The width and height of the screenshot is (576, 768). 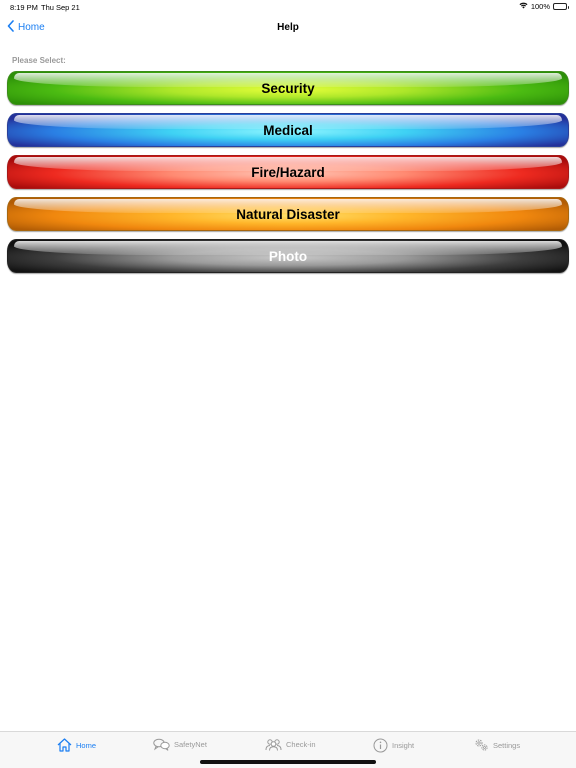 I want to click on photo-button: Photo, so click(x=288, y=256).